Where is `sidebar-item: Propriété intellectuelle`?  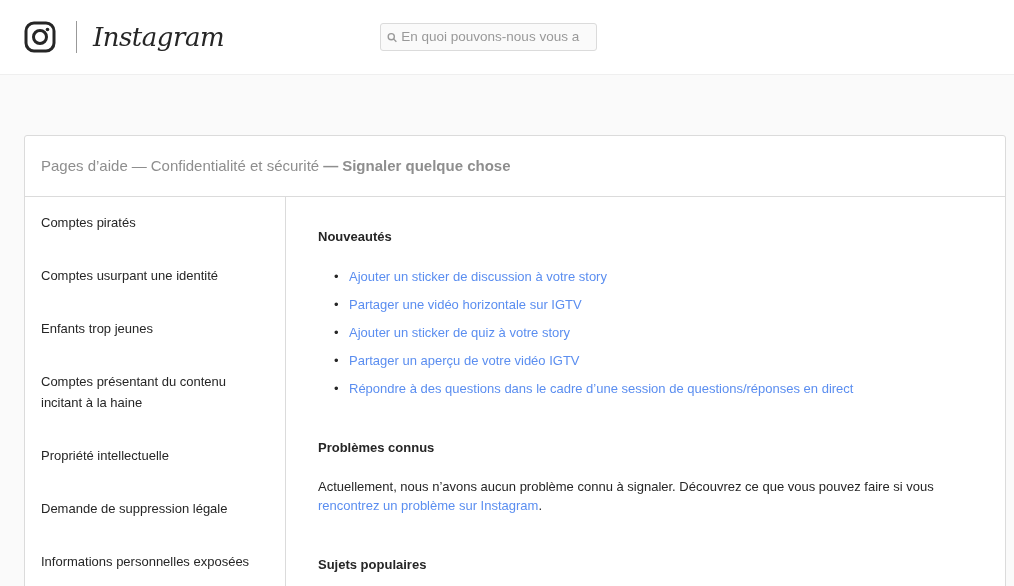 sidebar-item: Propriété intellectuelle is located at coordinates (155, 455).